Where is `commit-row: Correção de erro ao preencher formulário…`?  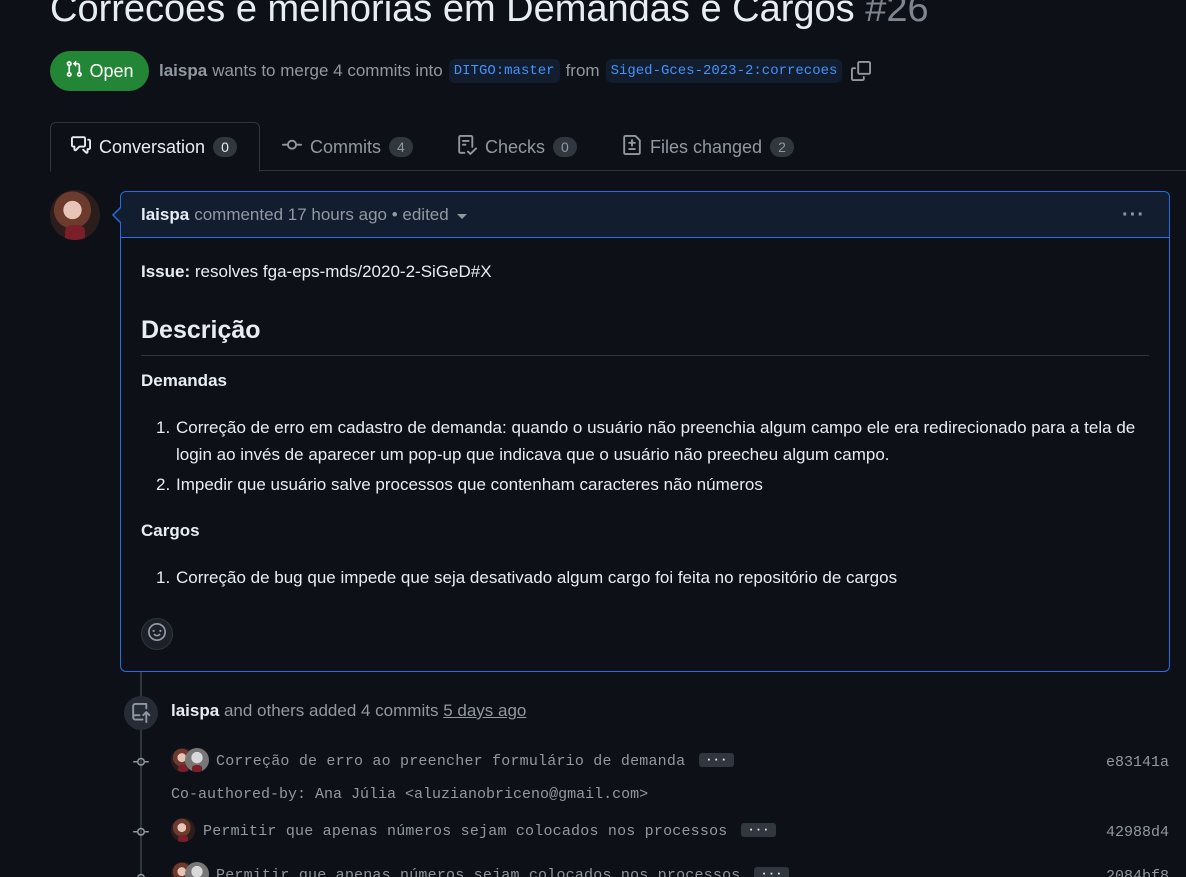
commit-row: Correção de erro ao preencher formulário… is located at coordinates (475, 761).